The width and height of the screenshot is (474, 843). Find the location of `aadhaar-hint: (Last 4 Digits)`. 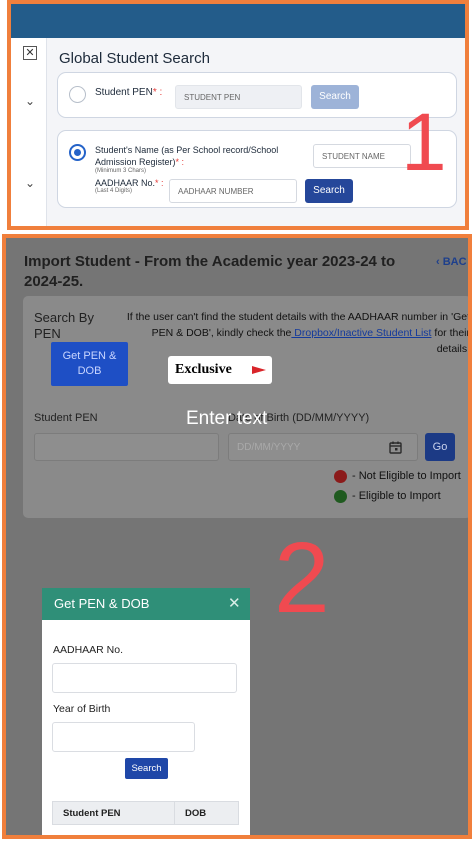

aadhaar-hint: (Last 4 Digits) is located at coordinates (114, 191).